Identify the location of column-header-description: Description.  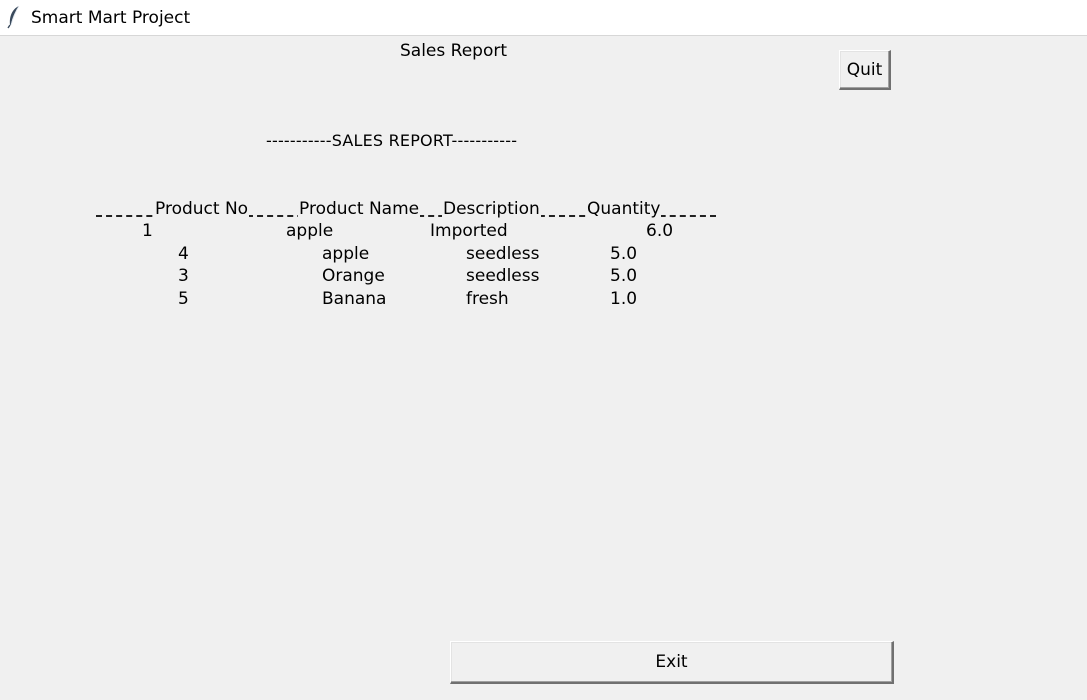
(491, 209).